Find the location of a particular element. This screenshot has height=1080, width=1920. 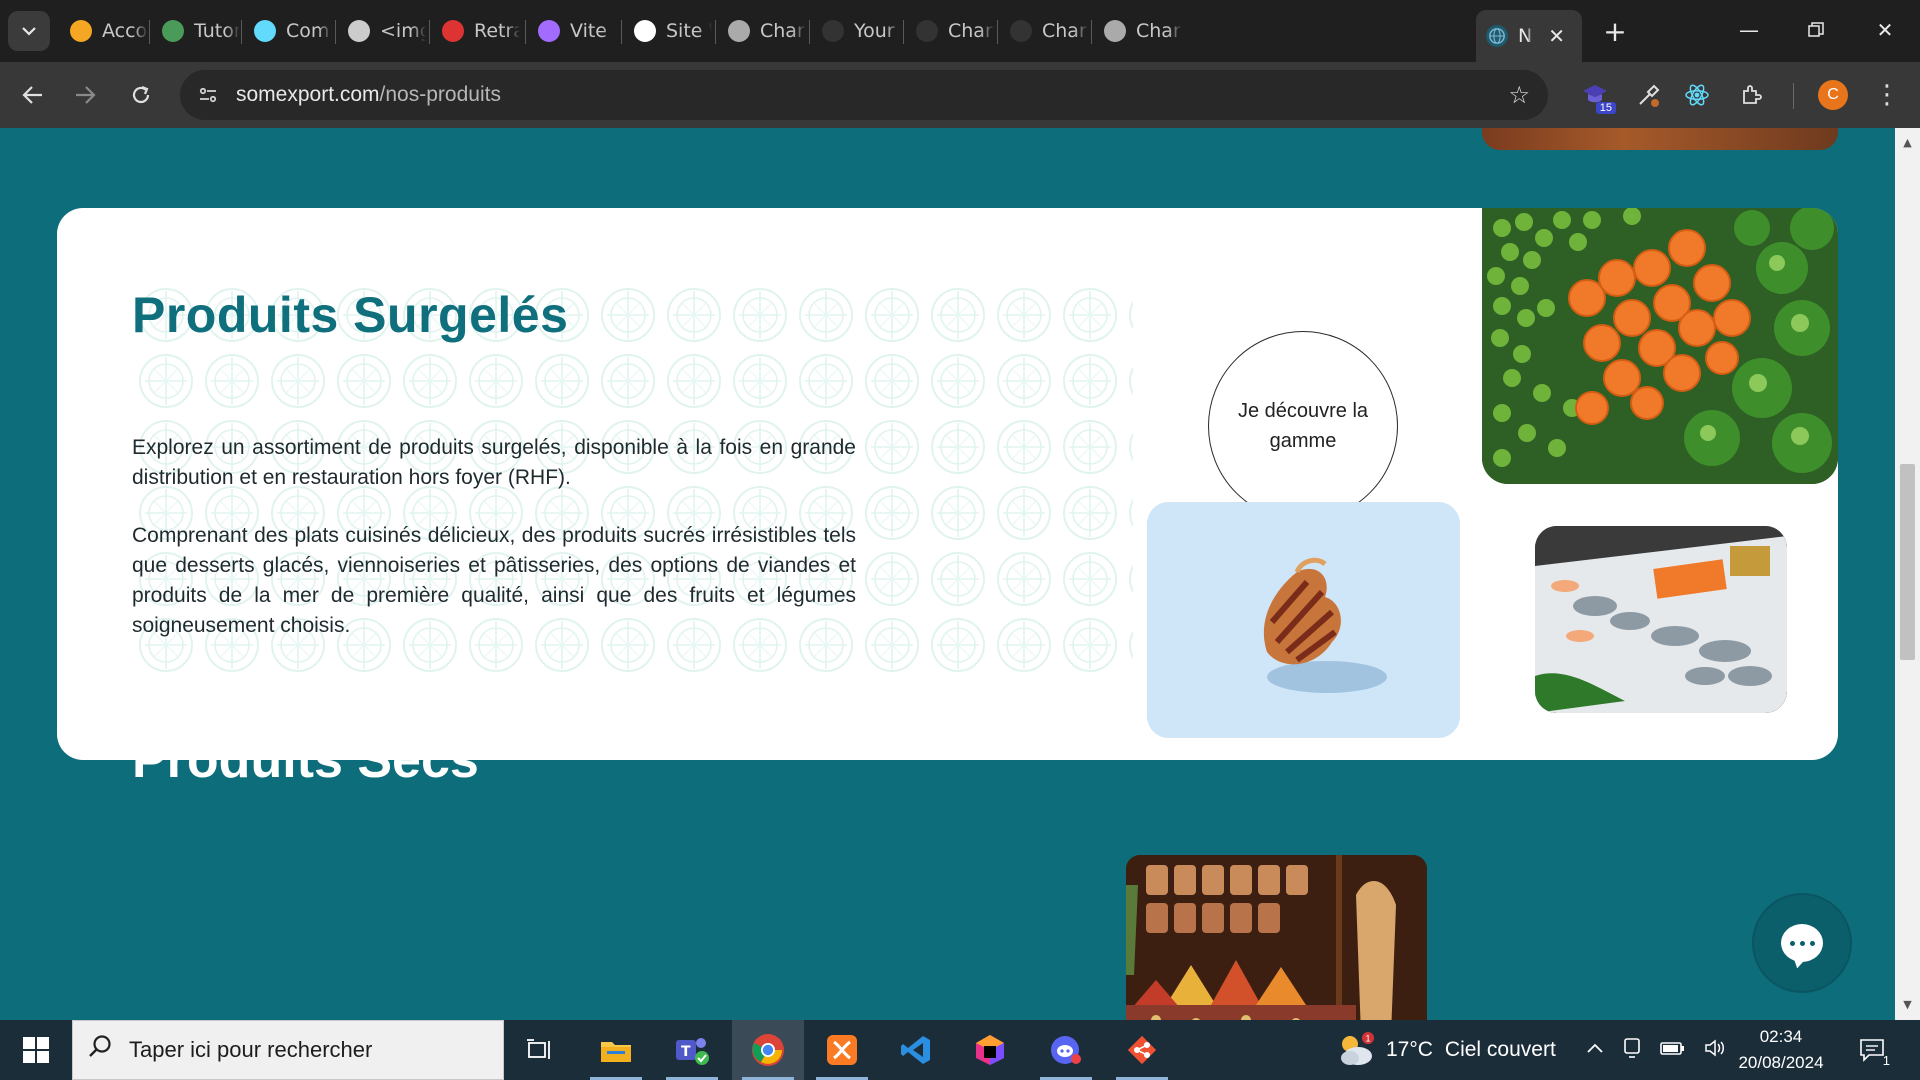

search-icon is located at coordinates (100, 1050).